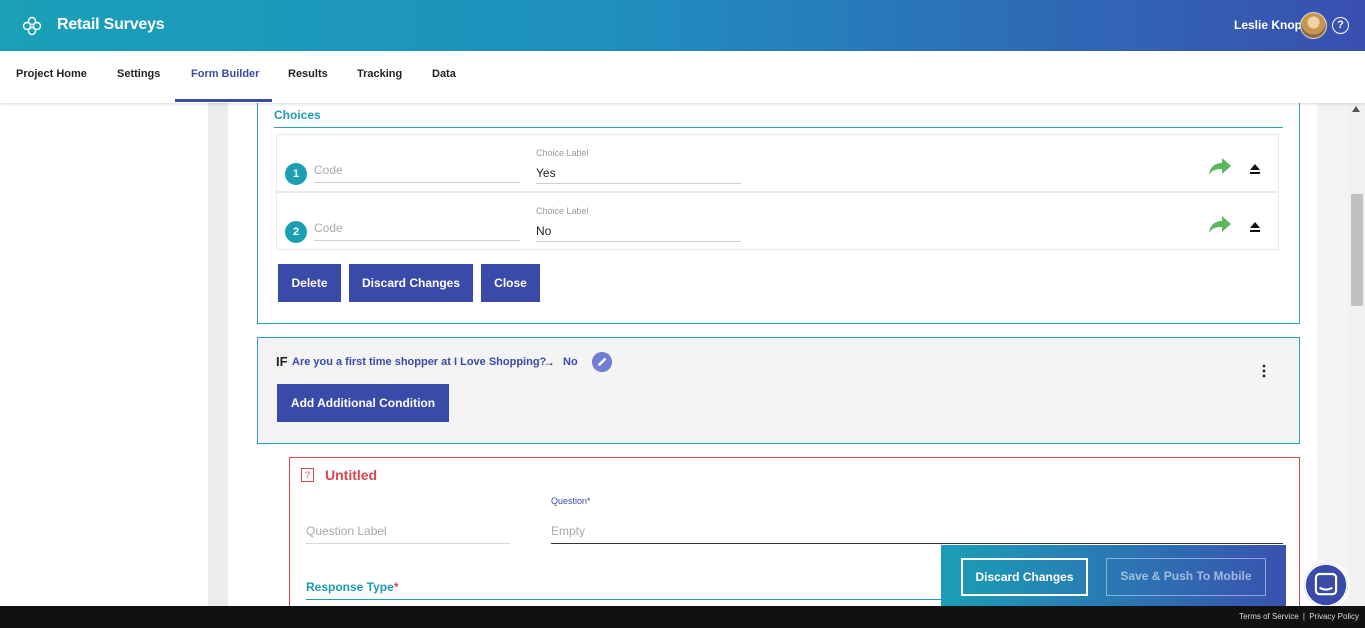  What do you see at coordinates (411, 283) in the screenshot?
I see `discard-changes-button: Discard Changes` at bounding box center [411, 283].